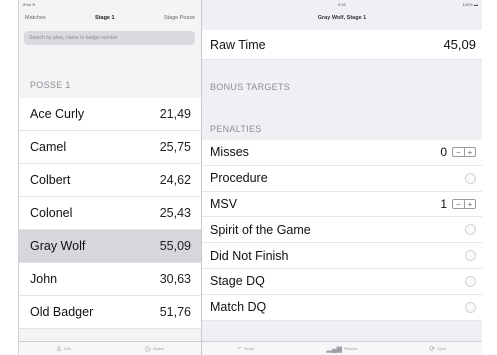 This screenshot has width=497, height=355. I want to click on shooter-time: 21,49, so click(175, 114).